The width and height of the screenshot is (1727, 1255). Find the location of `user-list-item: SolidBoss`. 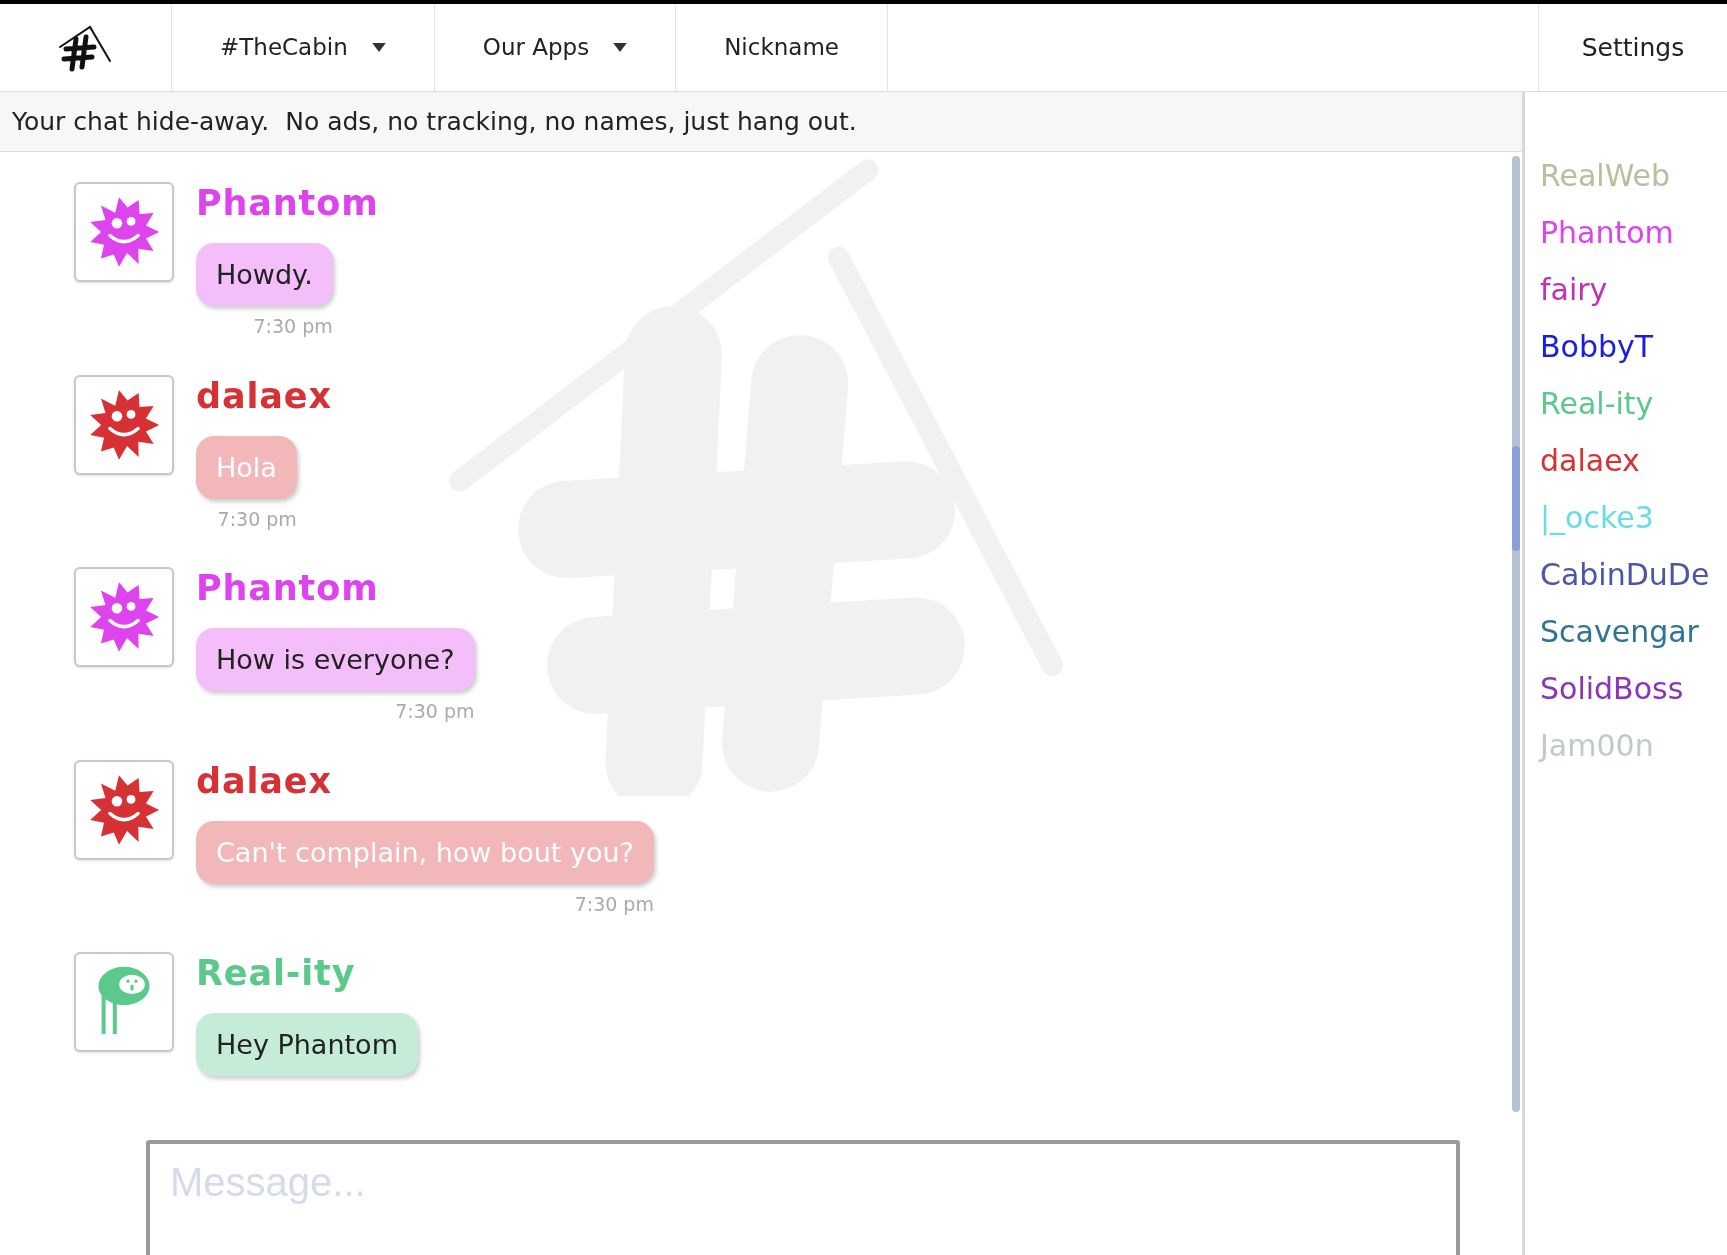

user-list-item: SolidBoss is located at coordinates (1633, 688).